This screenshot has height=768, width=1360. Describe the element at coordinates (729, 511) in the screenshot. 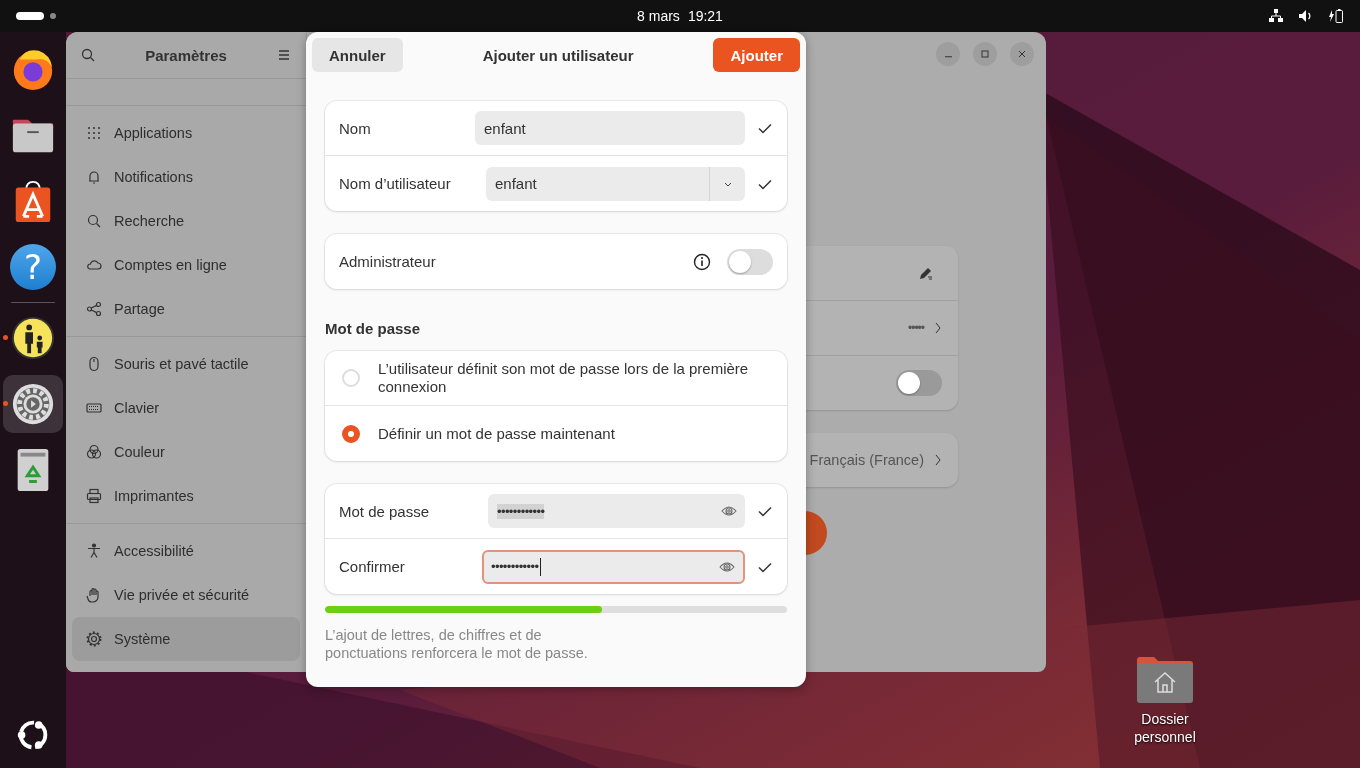

I see `eye-icon` at that location.